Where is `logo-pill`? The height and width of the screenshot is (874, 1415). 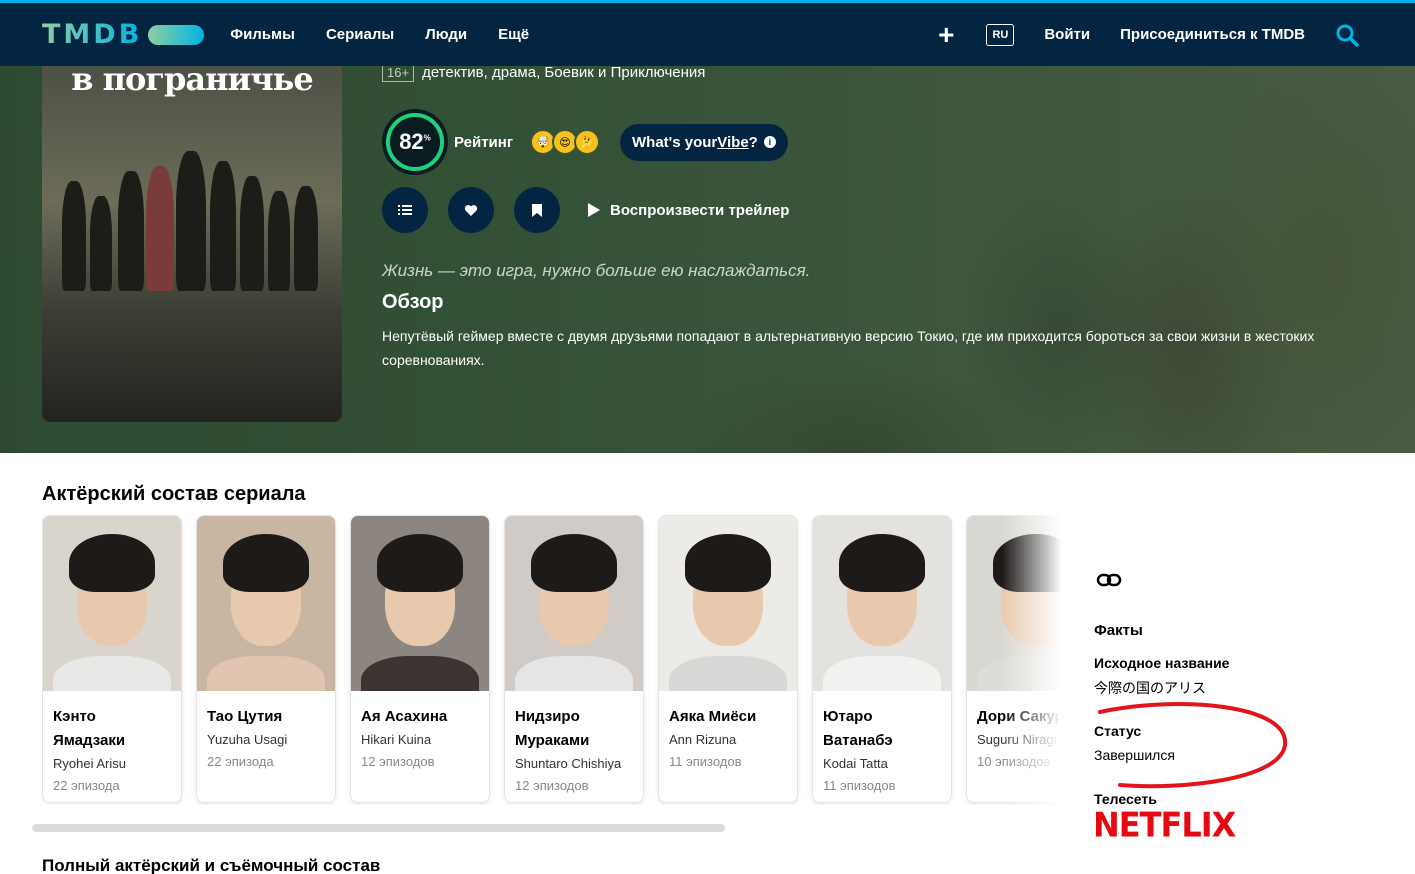 logo-pill is located at coordinates (176, 34).